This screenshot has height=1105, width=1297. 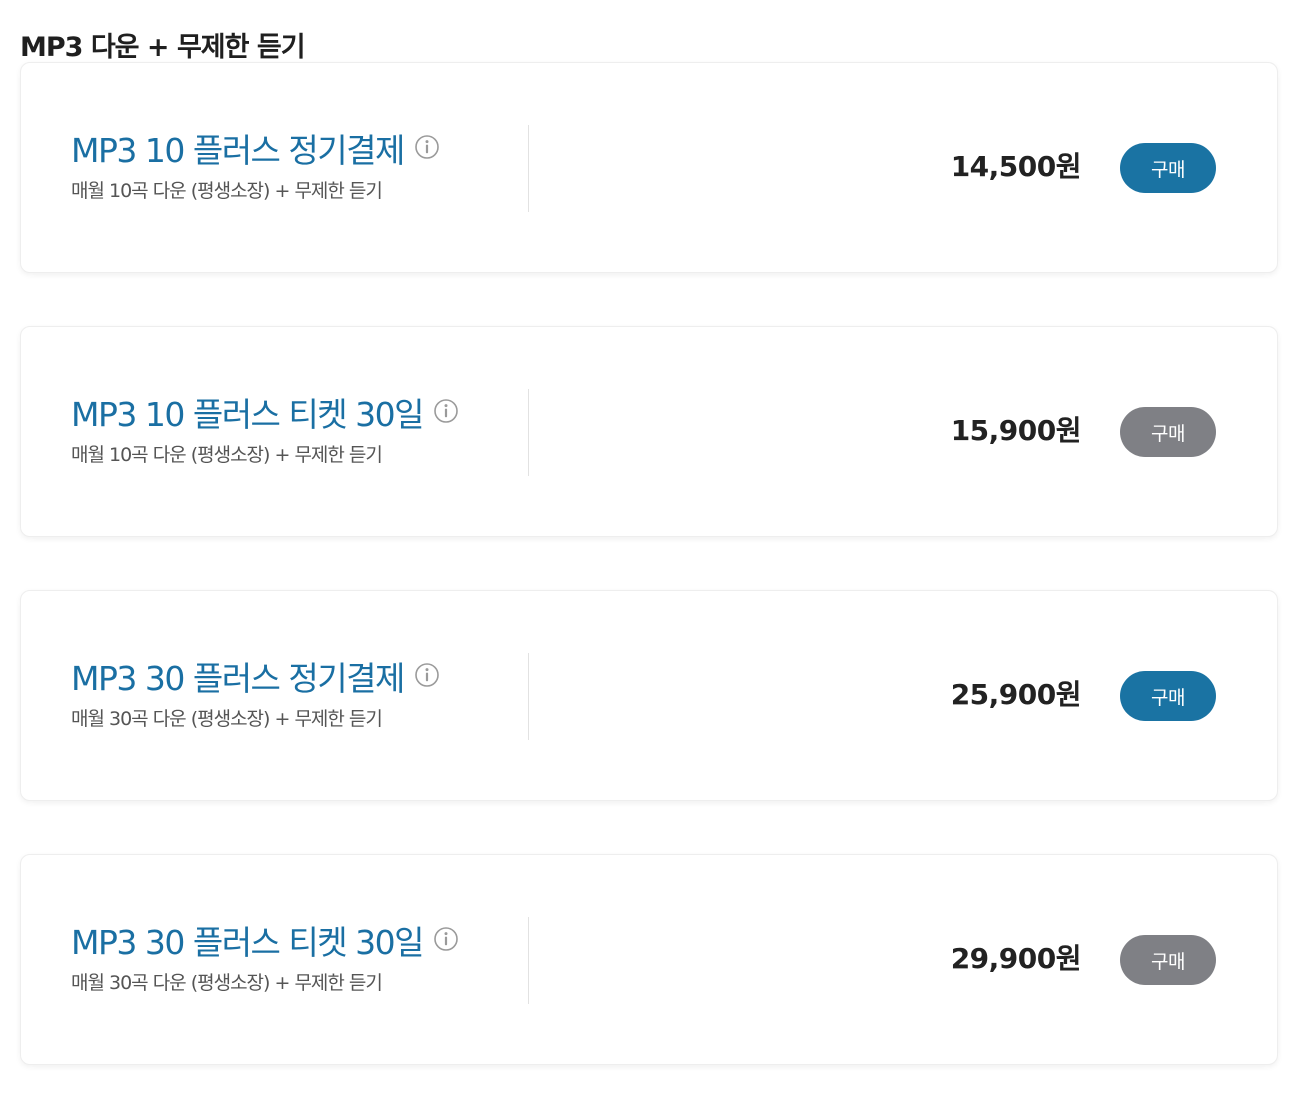 What do you see at coordinates (1016, 694) in the screenshot?
I see `plan-price: 25,900원` at bounding box center [1016, 694].